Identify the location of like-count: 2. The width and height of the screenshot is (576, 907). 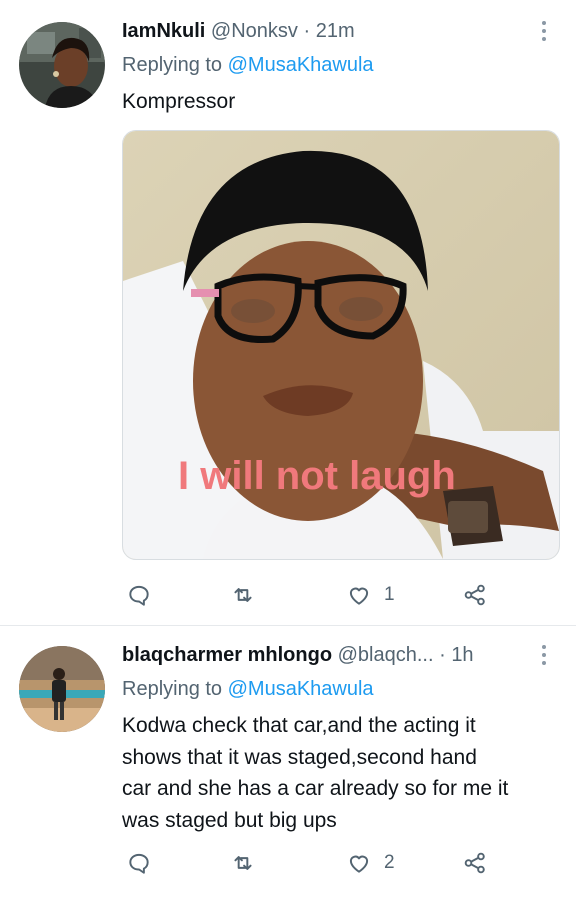
(389, 862).